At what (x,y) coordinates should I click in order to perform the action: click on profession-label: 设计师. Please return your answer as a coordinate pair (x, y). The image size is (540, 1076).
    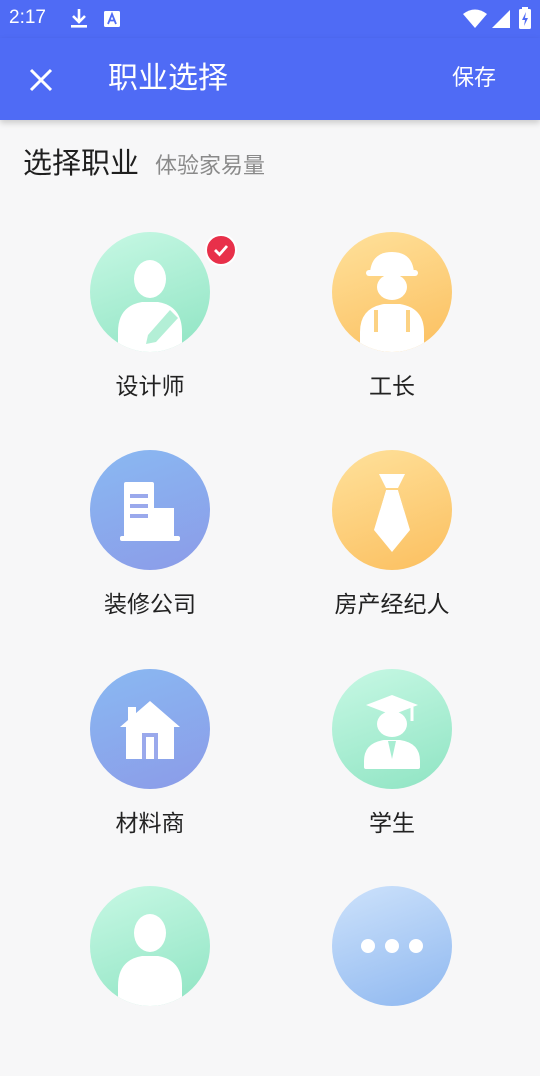
    Looking at the image, I should click on (150, 387).